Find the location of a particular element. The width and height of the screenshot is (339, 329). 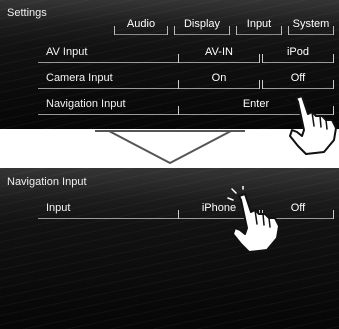

tab-system: System is located at coordinates (311, 24).